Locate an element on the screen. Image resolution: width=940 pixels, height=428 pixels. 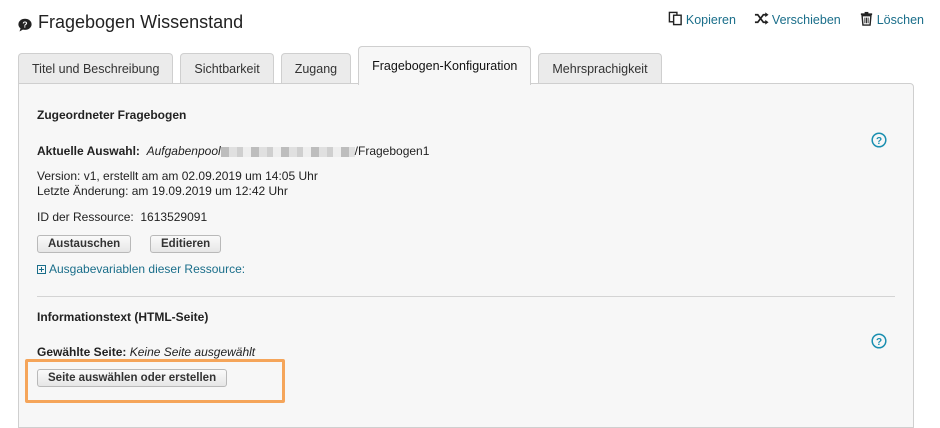
select-or-create-page-button: Seite auswählen oder erstellen is located at coordinates (132, 378).